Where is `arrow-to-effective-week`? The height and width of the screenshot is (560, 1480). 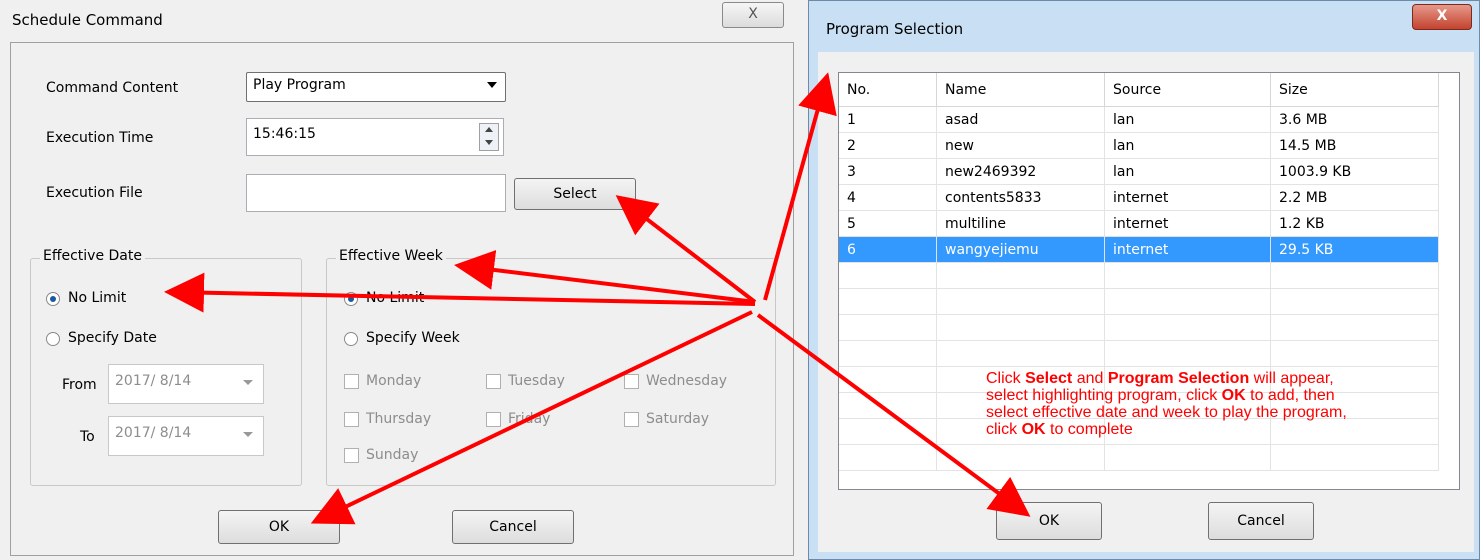
arrow-to-effective-week is located at coordinates (605, 277).